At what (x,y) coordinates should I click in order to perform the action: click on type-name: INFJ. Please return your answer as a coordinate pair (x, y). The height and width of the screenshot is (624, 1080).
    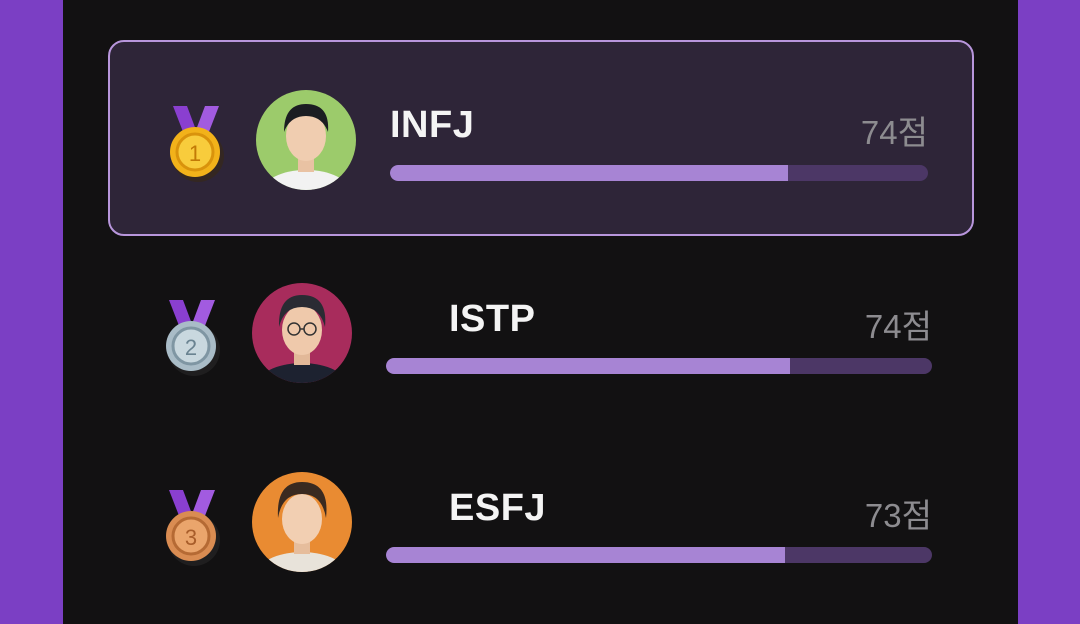
    Looking at the image, I should click on (432, 125).